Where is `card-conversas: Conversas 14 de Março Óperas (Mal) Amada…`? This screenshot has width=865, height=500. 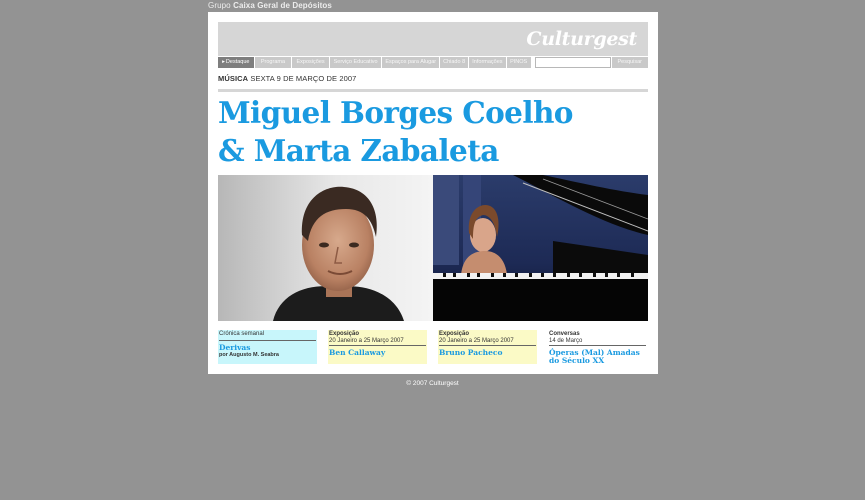
card-conversas: Conversas 14 de Março Óperas (Mal) Amada… is located at coordinates (597, 347).